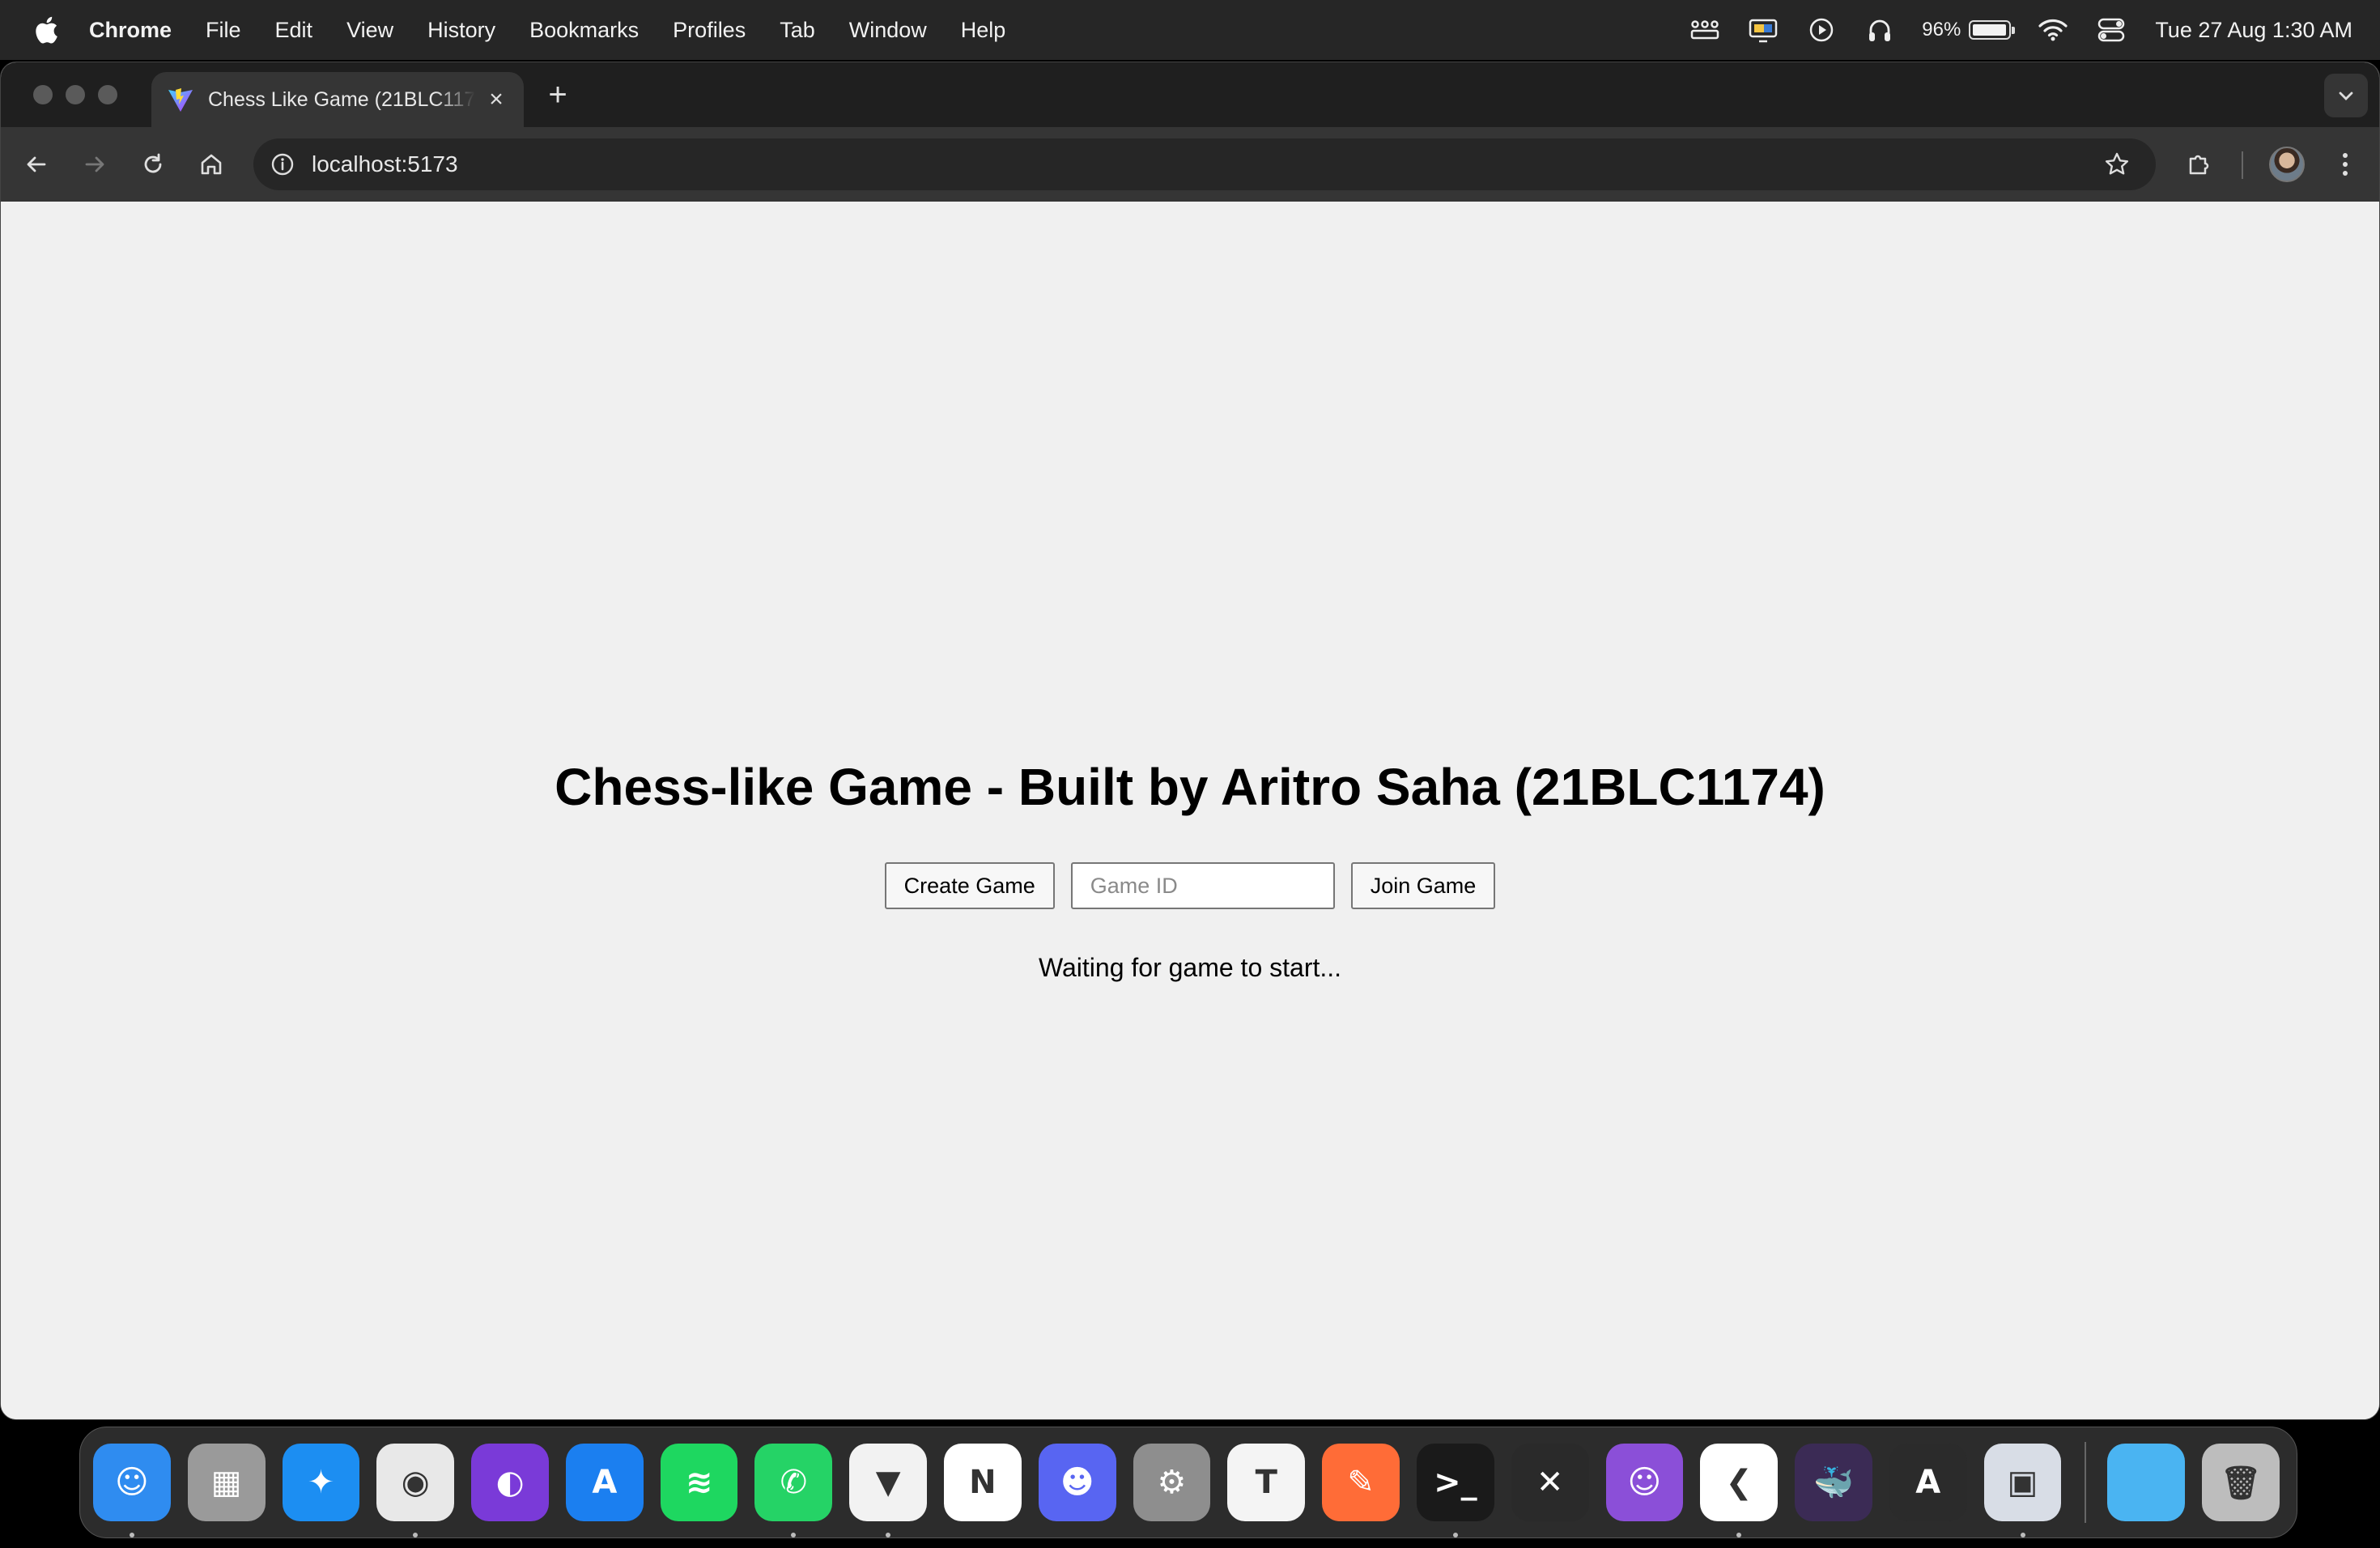 This screenshot has height=1548, width=2380. I want to click on tab-chess-game: Chess Like Game (21BLC1174) ×, so click(337, 100).